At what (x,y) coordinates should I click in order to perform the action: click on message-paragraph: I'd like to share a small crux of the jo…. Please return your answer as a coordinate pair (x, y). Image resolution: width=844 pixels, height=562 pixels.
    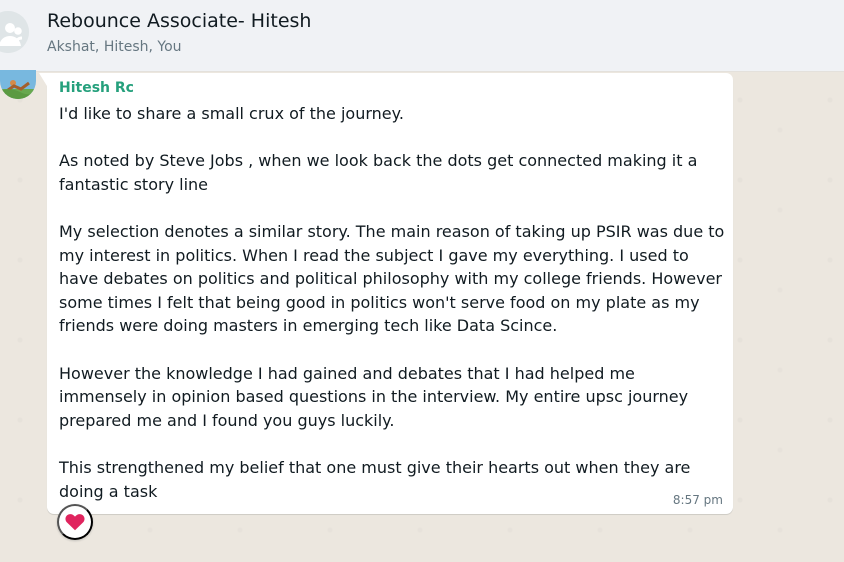
    Looking at the image, I should click on (231, 113).